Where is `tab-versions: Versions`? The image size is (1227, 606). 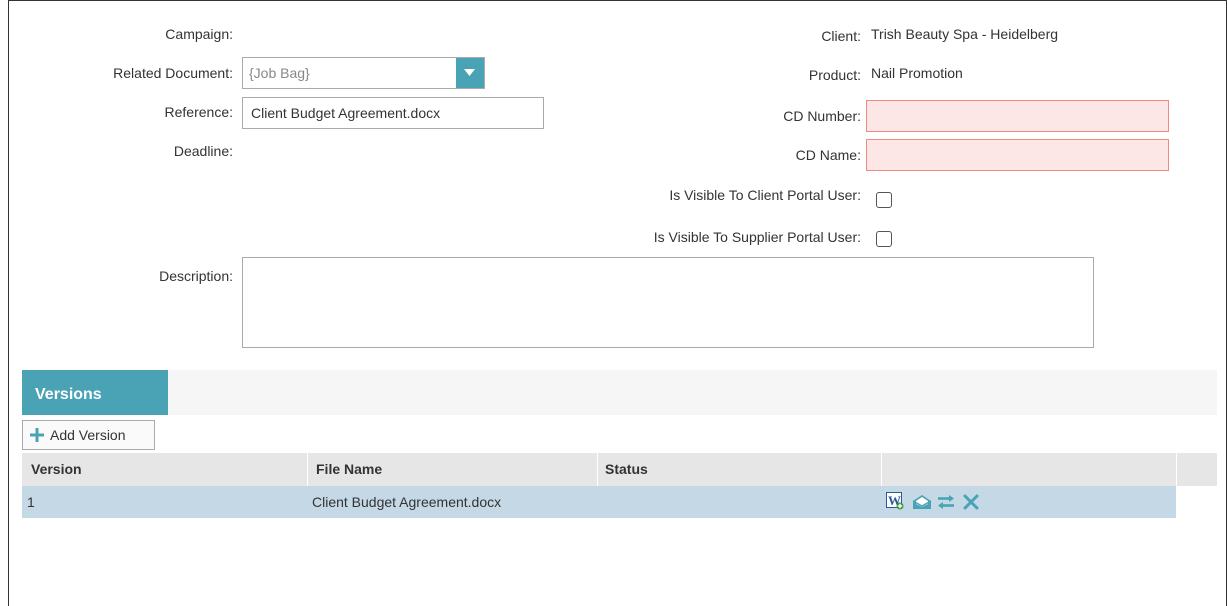 tab-versions: Versions is located at coordinates (95, 392).